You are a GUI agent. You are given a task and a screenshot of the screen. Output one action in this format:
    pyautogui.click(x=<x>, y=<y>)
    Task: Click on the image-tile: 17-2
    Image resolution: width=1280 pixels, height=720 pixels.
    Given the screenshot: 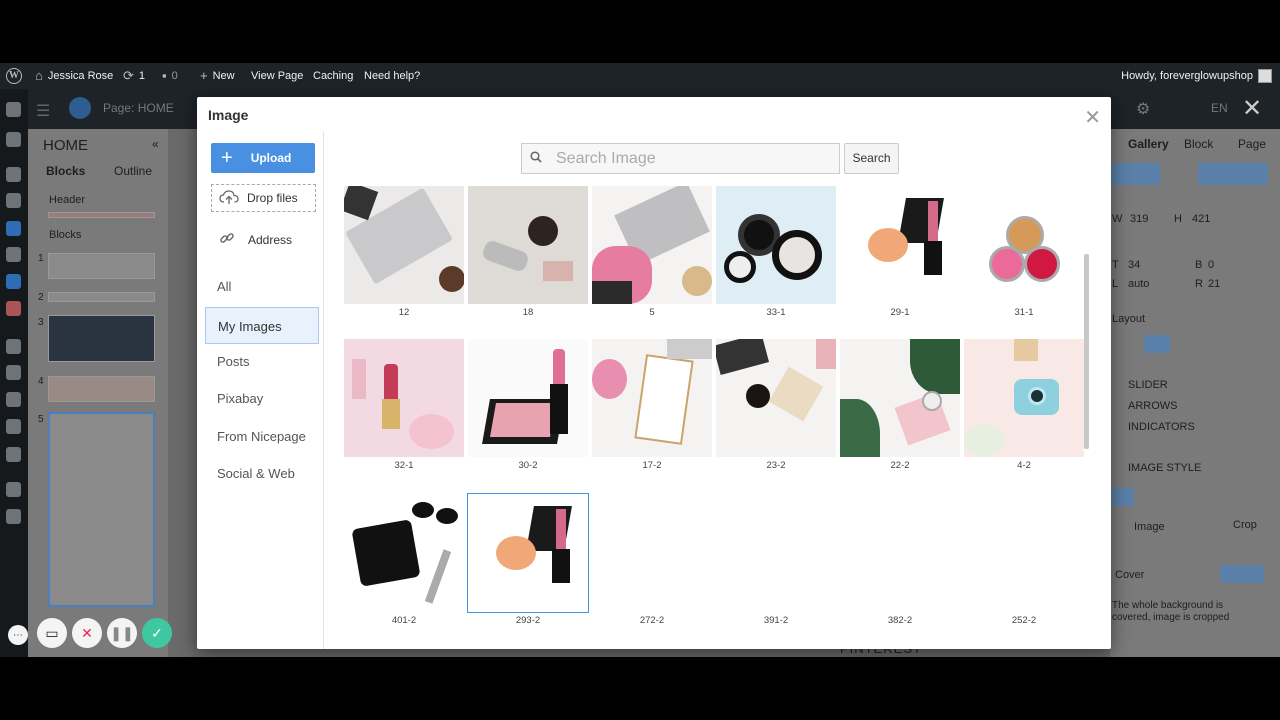 What is the action you would take?
    pyautogui.click(x=652, y=406)
    